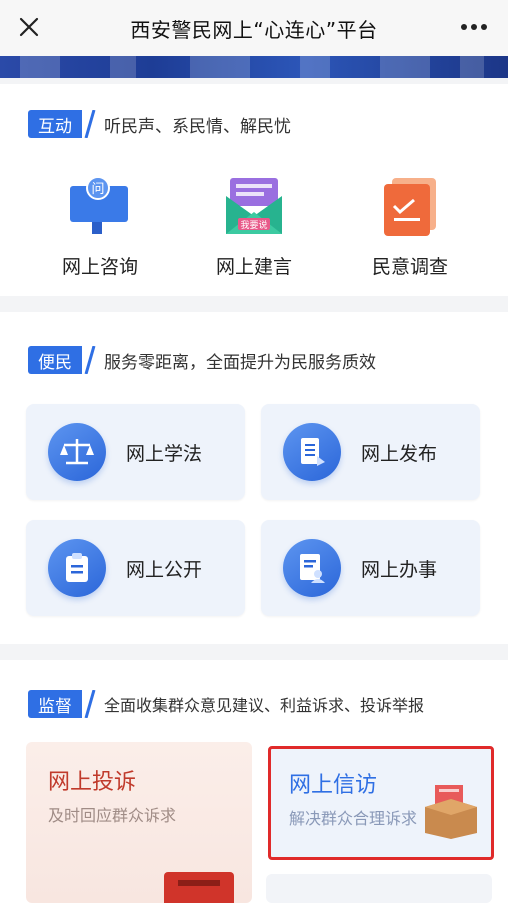  I want to click on section-description: 听民声、系民情、解民忧, so click(197, 126).